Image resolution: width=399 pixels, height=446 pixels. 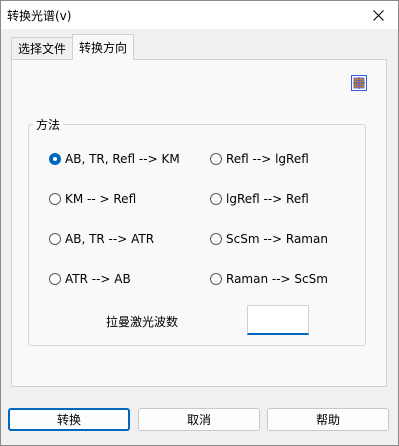 I want to click on radio-label: ScSm --> Raman, so click(x=277, y=239).